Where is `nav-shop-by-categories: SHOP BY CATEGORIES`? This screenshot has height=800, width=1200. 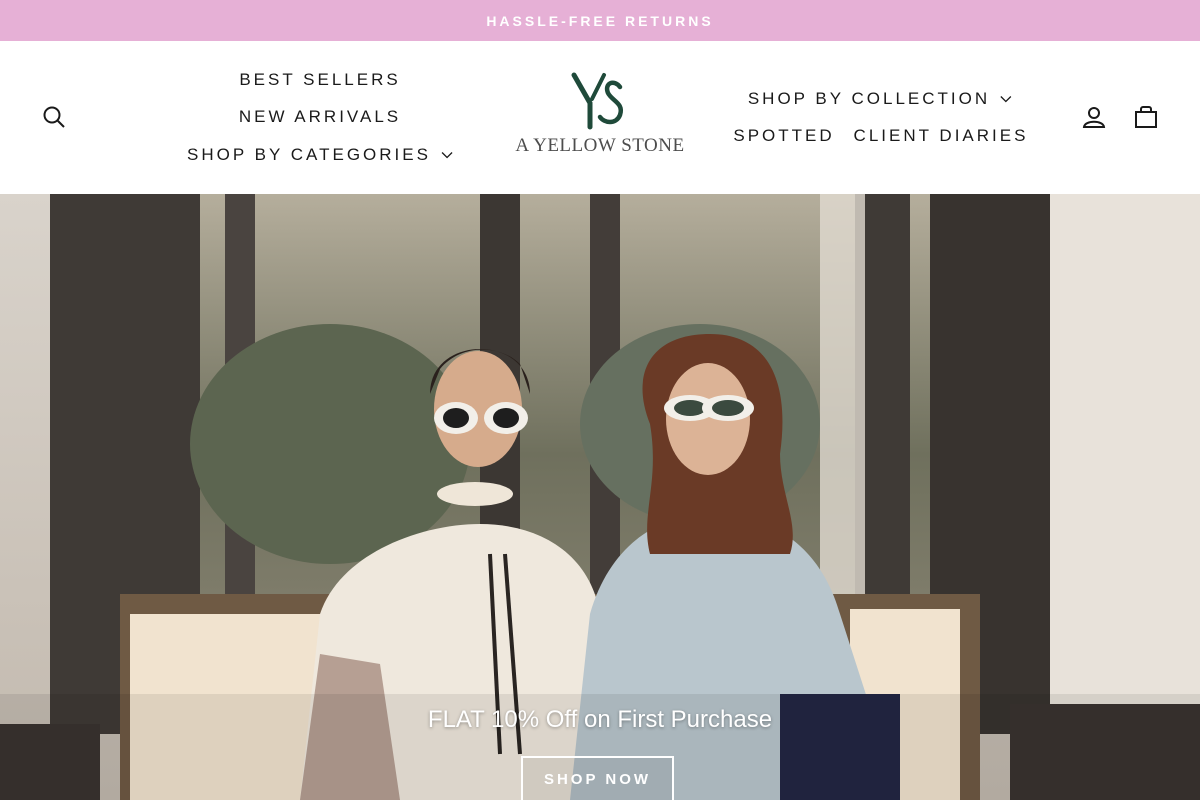
nav-shop-by-categories: SHOP BY CATEGORIES is located at coordinates (320, 155).